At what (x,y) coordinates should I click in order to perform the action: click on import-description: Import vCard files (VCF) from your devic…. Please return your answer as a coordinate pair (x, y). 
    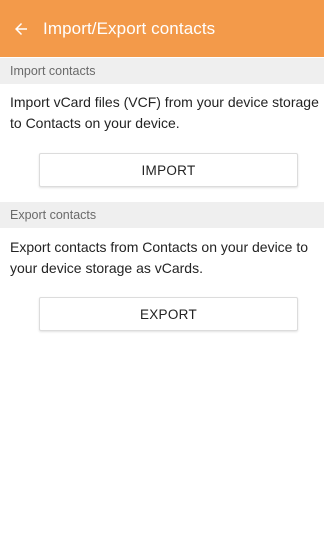
    Looking at the image, I should click on (164, 112).